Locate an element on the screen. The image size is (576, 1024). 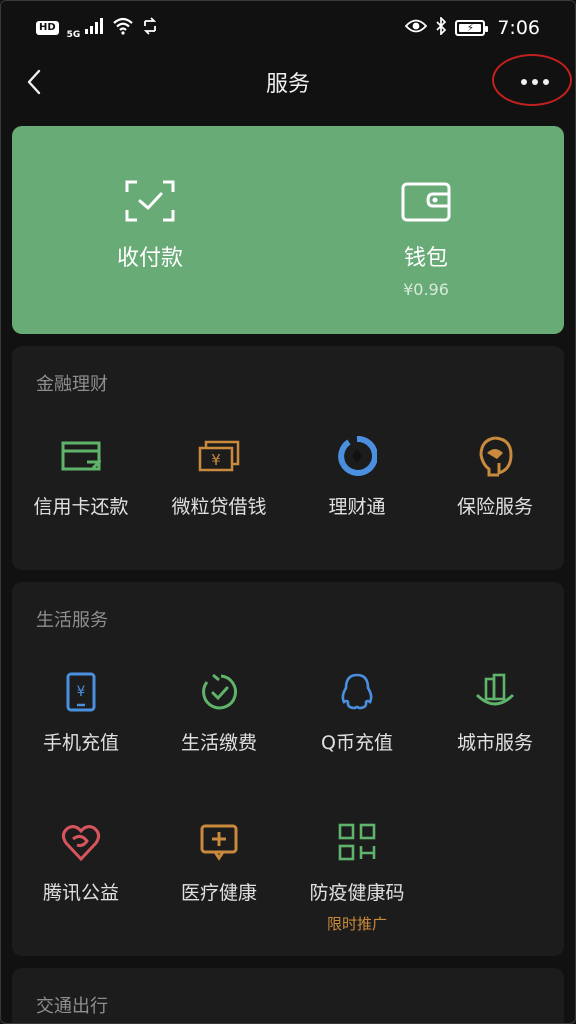
utility-bill-button: 生活缴费 is located at coordinates (219, 712).